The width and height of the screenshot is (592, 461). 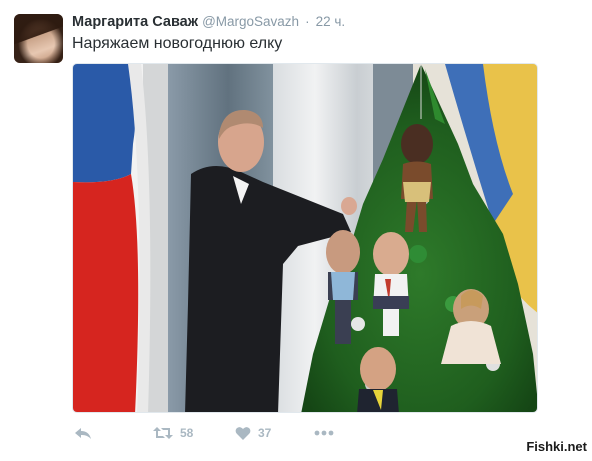 What do you see at coordinates (177, 43) in the screenshot?
I see `tweet-text: Наряжаем новогоднюю елку` at bounding box center [177, 43].